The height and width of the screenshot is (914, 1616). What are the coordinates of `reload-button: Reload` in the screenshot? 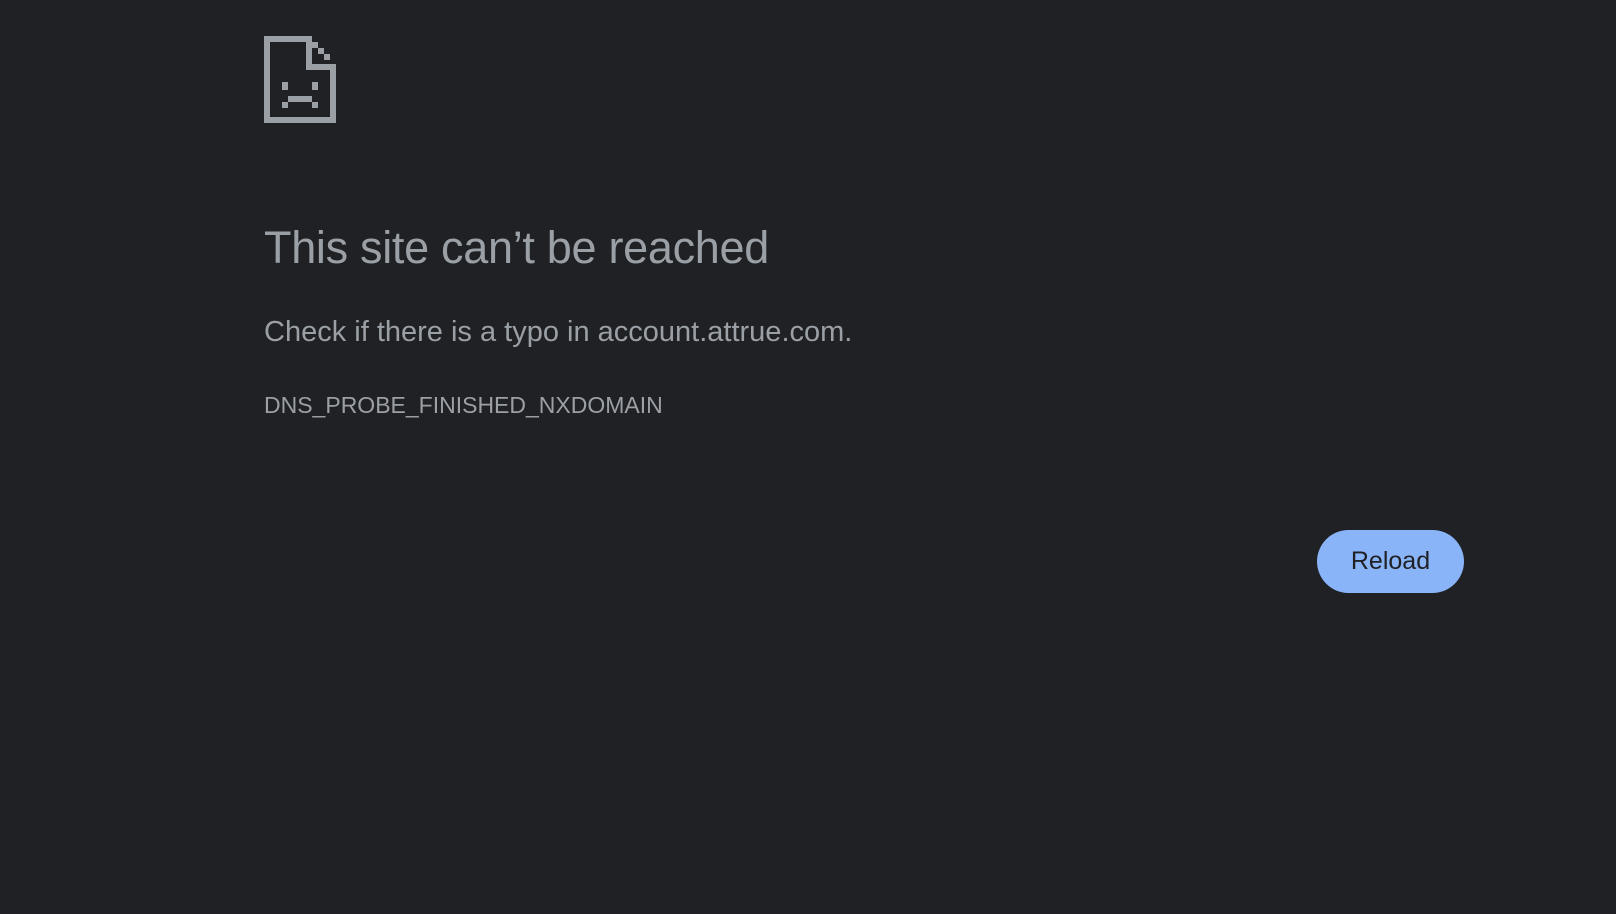 It's located at (1390, 561).